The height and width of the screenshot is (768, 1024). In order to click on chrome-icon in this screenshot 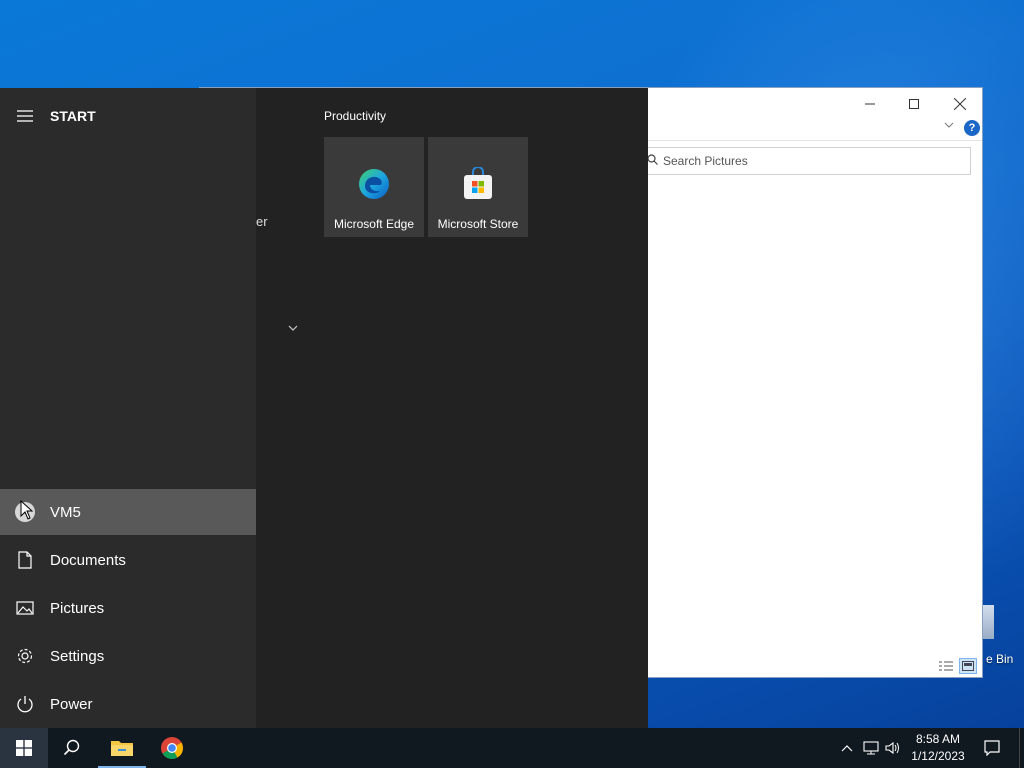, I will do `click(172, 748)`.